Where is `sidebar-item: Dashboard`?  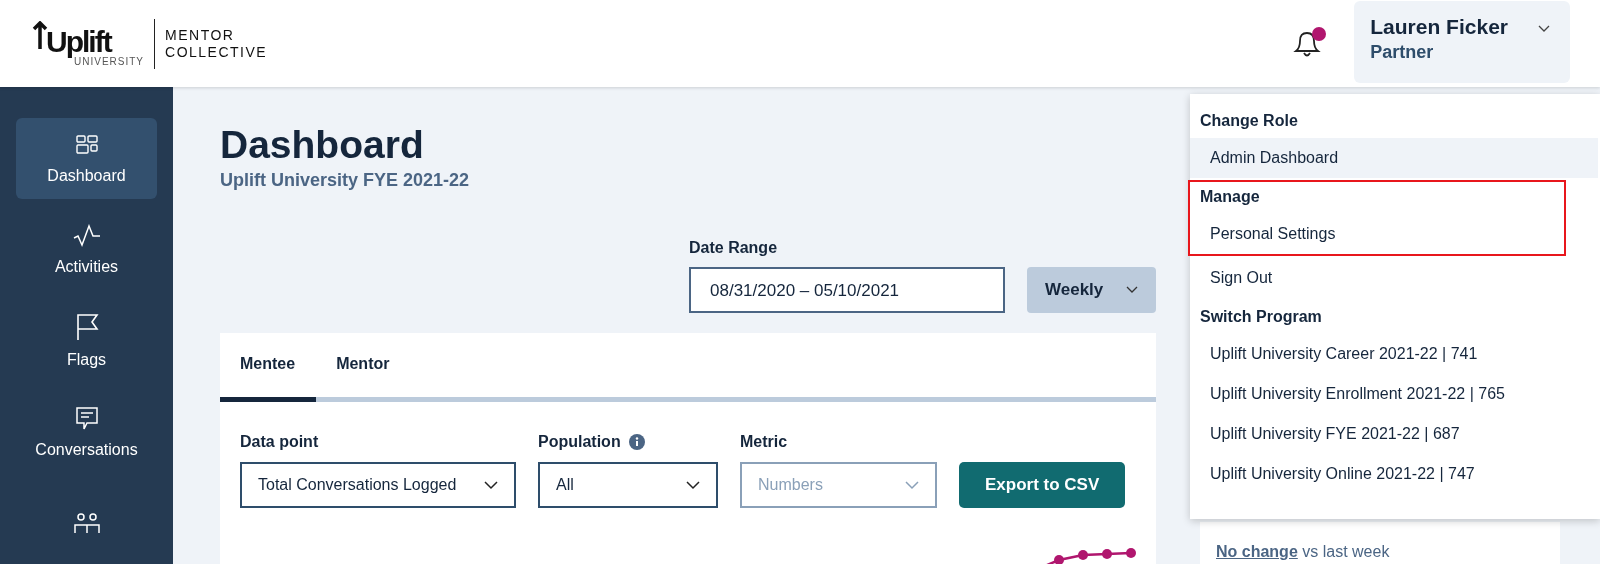 sidebar-item: Dashboard is located at coordinates (86, 159).